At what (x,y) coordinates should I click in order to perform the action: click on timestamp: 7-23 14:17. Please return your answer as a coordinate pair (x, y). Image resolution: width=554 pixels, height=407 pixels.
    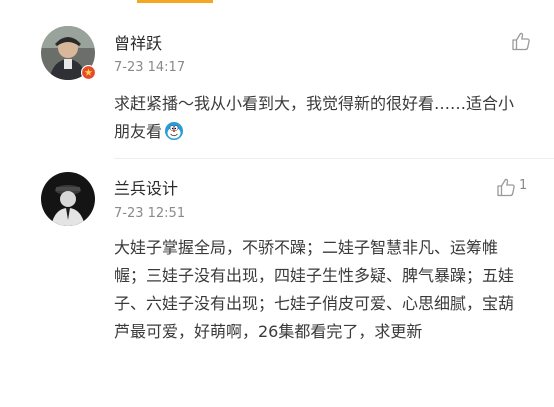
    Looking at the image, I should click on (150, 67).